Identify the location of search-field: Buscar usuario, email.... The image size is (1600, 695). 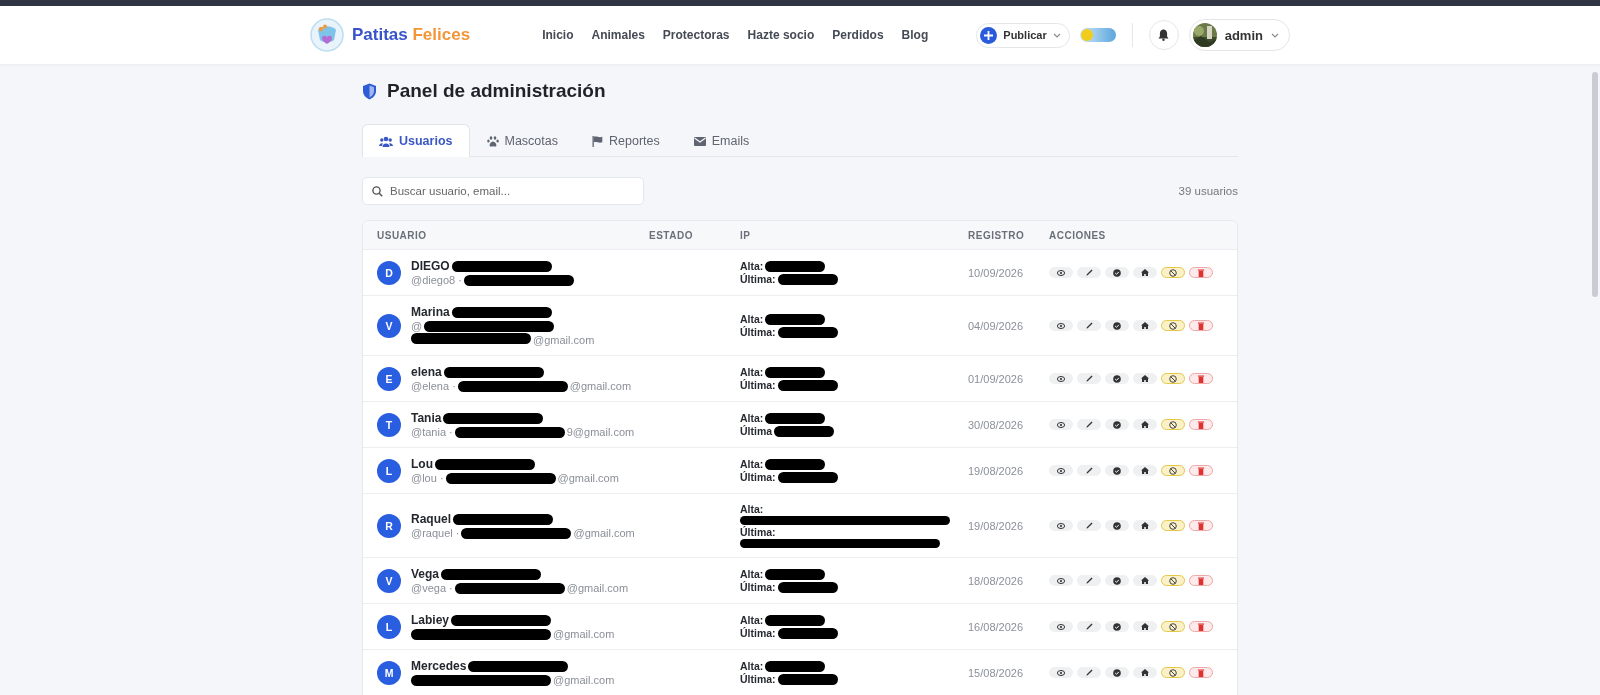
(503, 191).